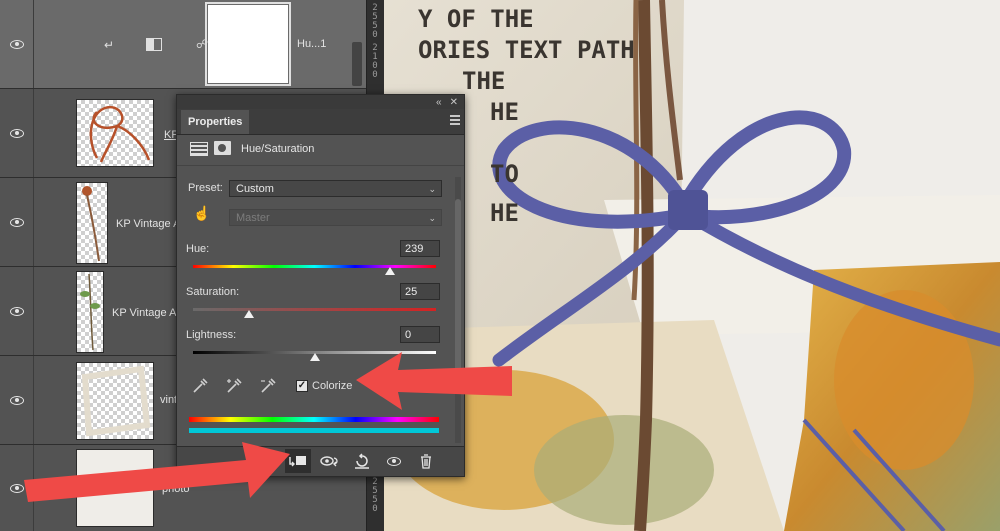 Image resolution: width=1000 pixels, height=531 pixels. Describe the element at coordinates (201, 213) in the screenshot. I see `targeted-adjustment-icon: ☝` at that location.